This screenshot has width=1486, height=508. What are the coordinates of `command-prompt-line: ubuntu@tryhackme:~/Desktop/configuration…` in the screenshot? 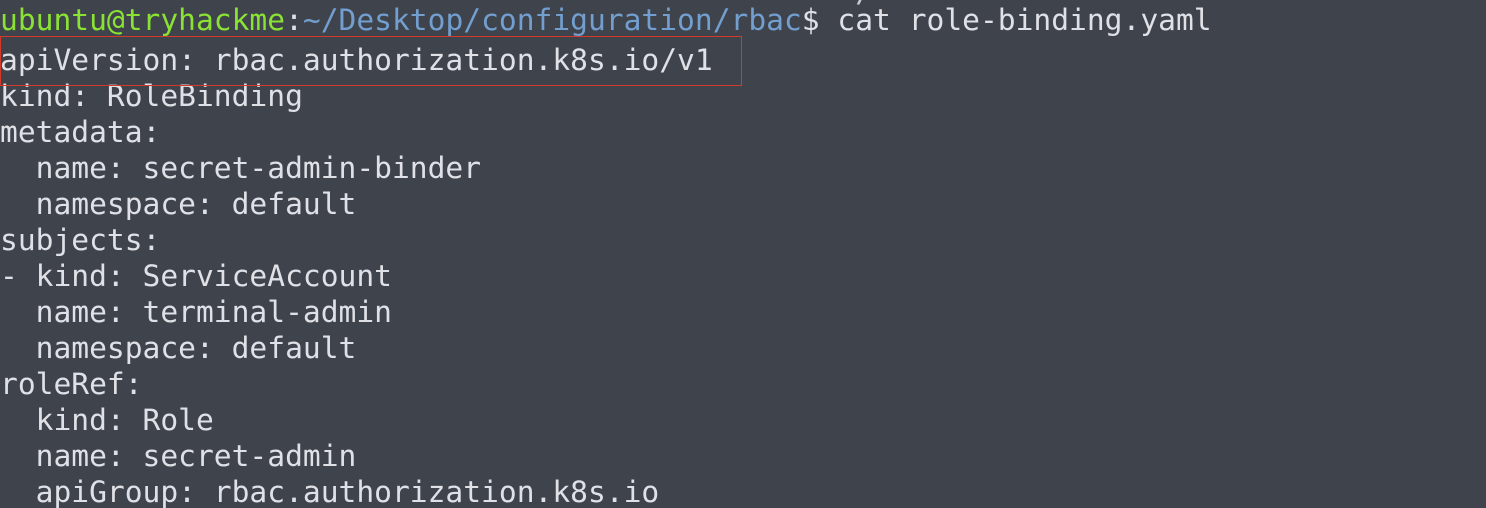 It's located at (606, 20).